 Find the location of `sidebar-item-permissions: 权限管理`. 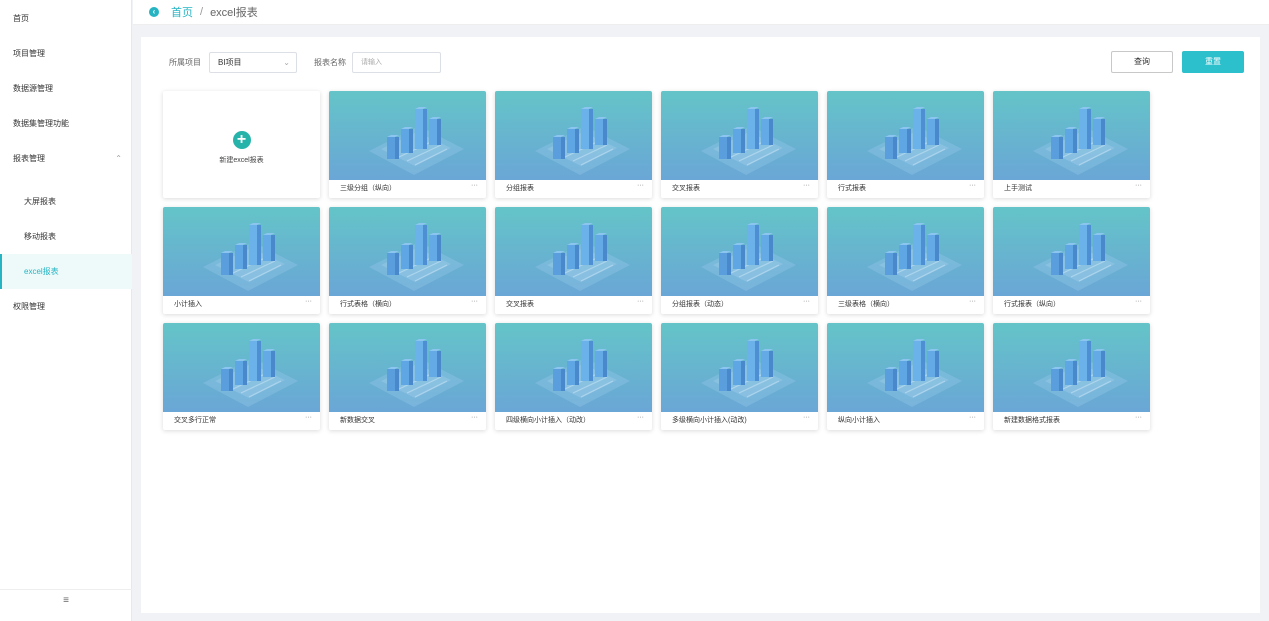

sidebar-item-permissions: 权限管理 is located at coordinates (66, 306).